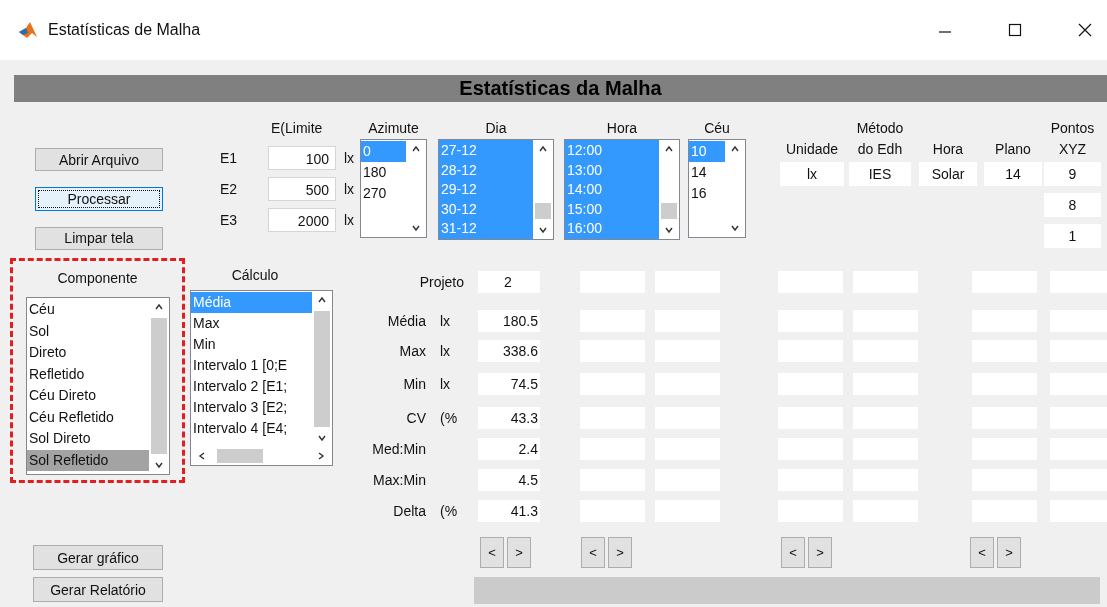 This screenshot has height=607, width=1107. Describe the element at coordinates (383, 172) in the screenshot. I see `list-item: 180` at that location.